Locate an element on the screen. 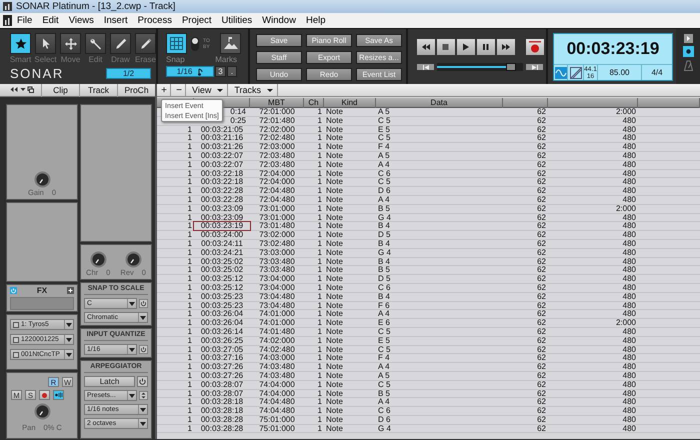 The width and height of the screenshot is (700, 440). go-to-start-button is located at coordinates (425, 67).